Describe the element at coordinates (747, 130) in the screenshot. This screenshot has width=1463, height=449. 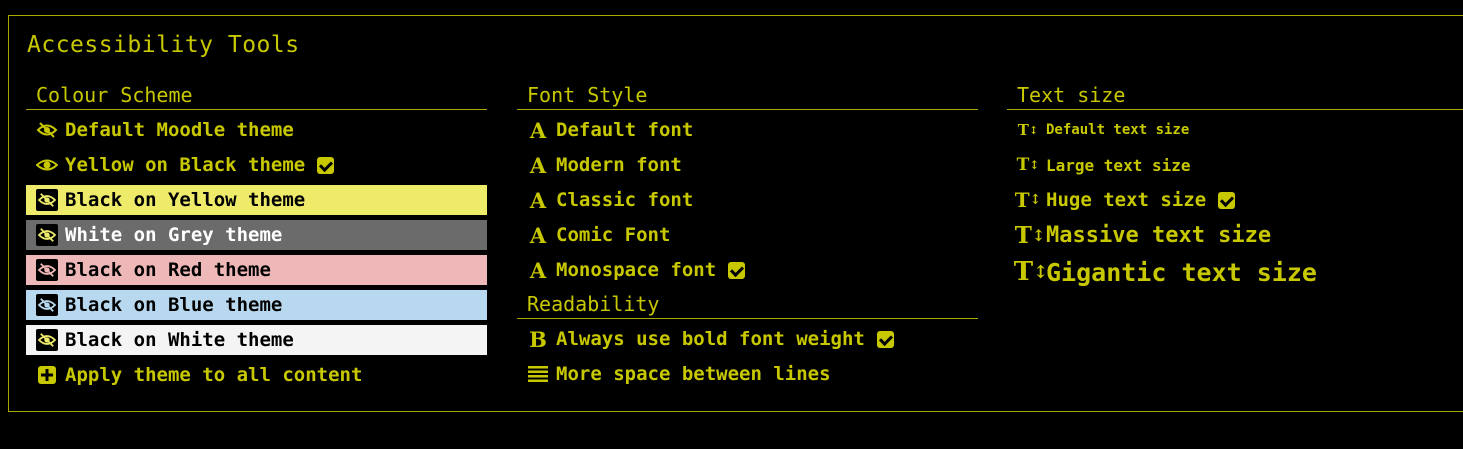
I see `font-default: A Default font` at that location.